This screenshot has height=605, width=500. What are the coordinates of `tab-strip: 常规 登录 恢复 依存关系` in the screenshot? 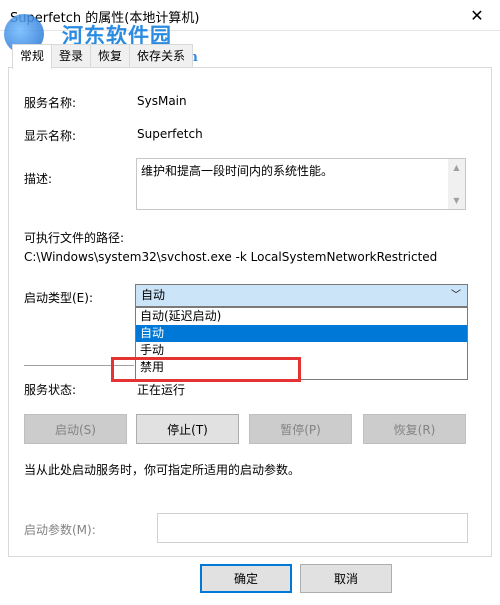 It's located at (103, 56).